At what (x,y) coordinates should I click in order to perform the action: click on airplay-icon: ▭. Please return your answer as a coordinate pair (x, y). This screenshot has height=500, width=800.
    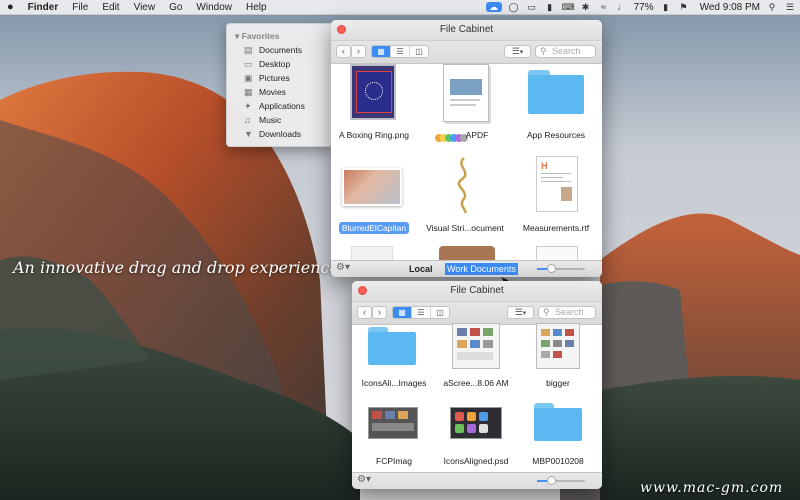
    Looking at the image, I should click on (532, 7).